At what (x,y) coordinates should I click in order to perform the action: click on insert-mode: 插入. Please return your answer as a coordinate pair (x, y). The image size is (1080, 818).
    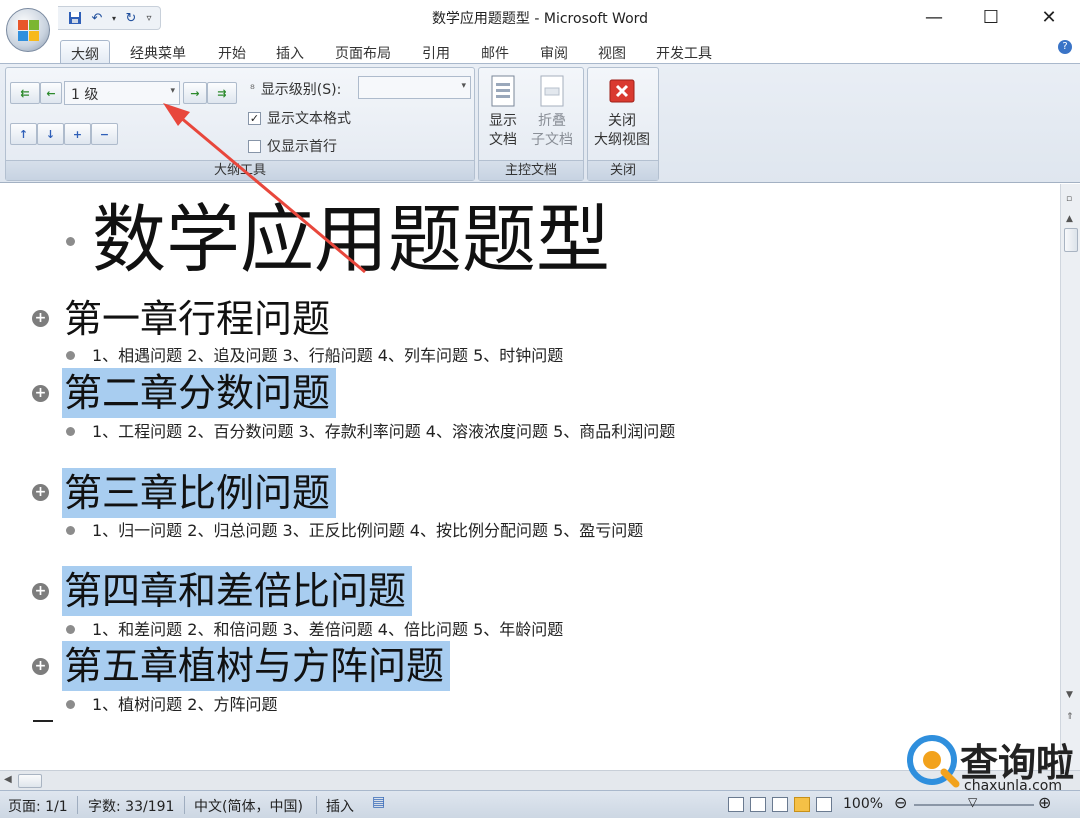
    Looking at the image, I should click on (340, 806).